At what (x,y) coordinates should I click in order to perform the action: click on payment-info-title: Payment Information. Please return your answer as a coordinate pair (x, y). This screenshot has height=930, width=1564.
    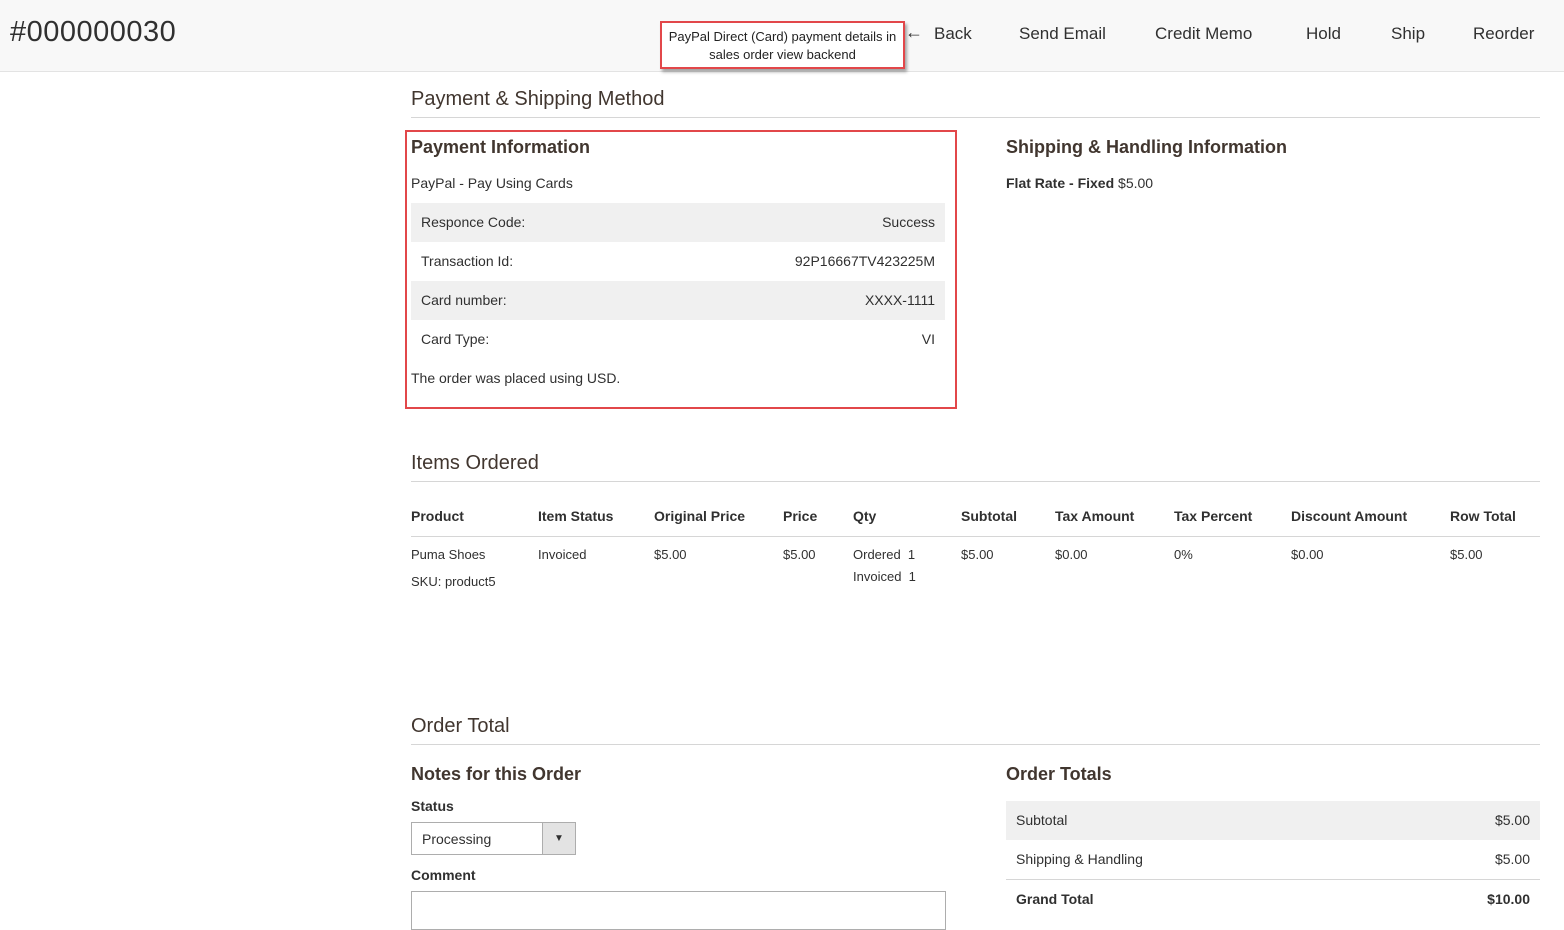
    Looking at the image, I should click on (501, 147).